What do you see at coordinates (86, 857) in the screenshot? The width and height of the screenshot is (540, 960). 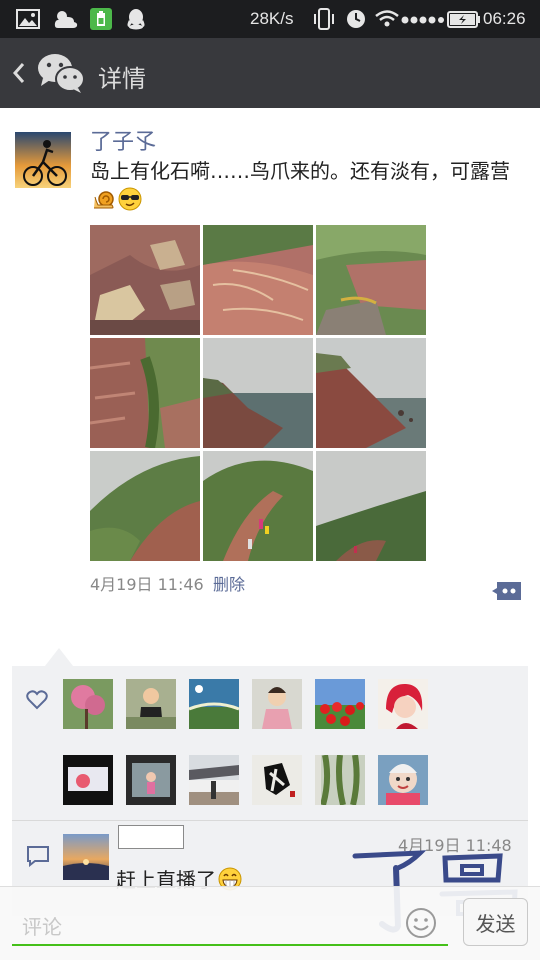 I see `commenter-avatar` at bounding box center [86, 857].